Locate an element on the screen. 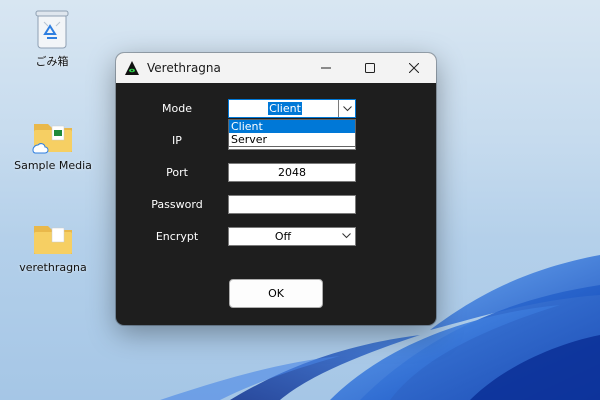  window-title: Verethragna is located at coordinates (184, 68).